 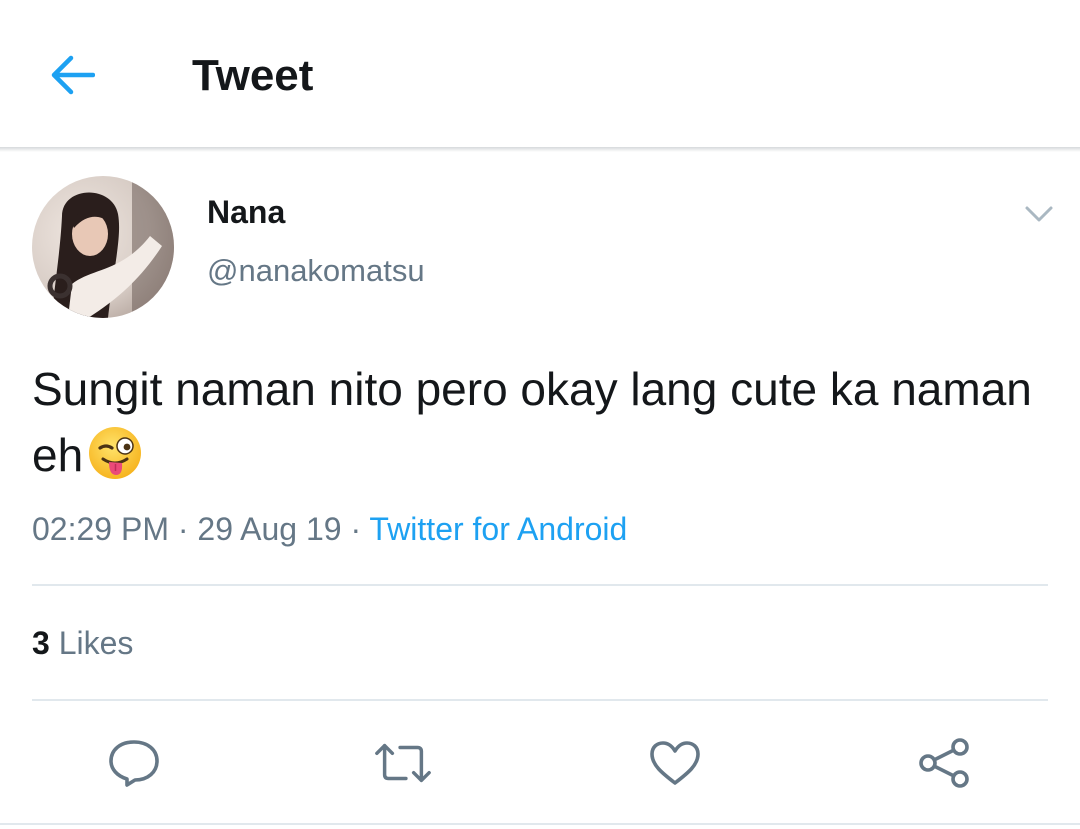 I want to click on arrow-left-icon, so click(x=73, y=75).